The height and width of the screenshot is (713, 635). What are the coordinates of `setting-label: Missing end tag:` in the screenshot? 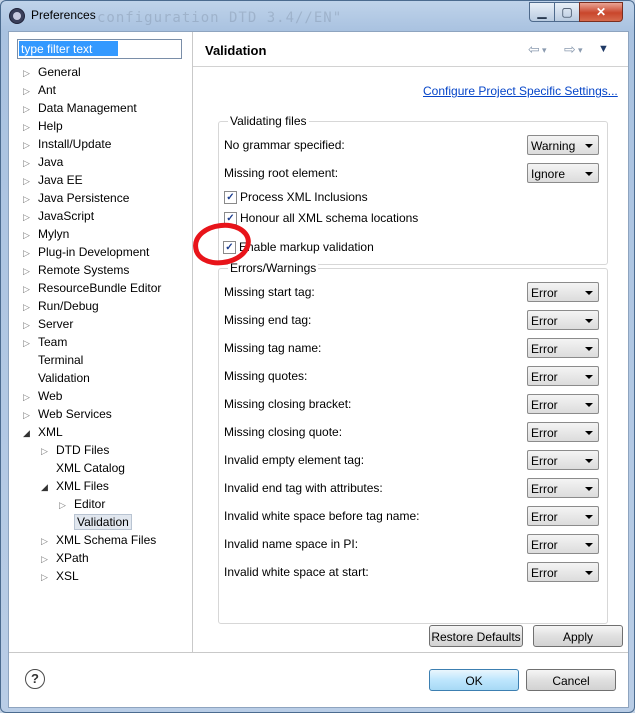 It's located at (268, 320).